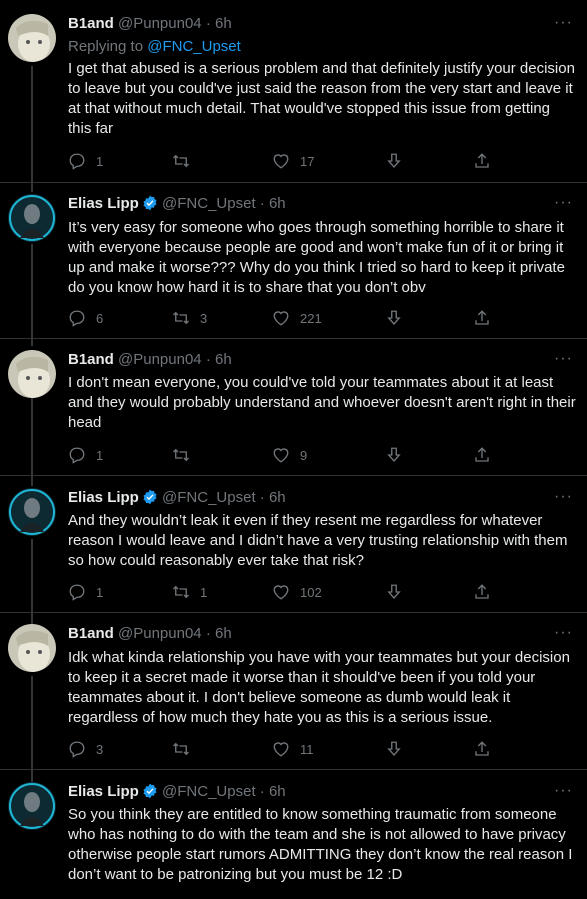  I want to click on like-button: 11, so click(293, 749).